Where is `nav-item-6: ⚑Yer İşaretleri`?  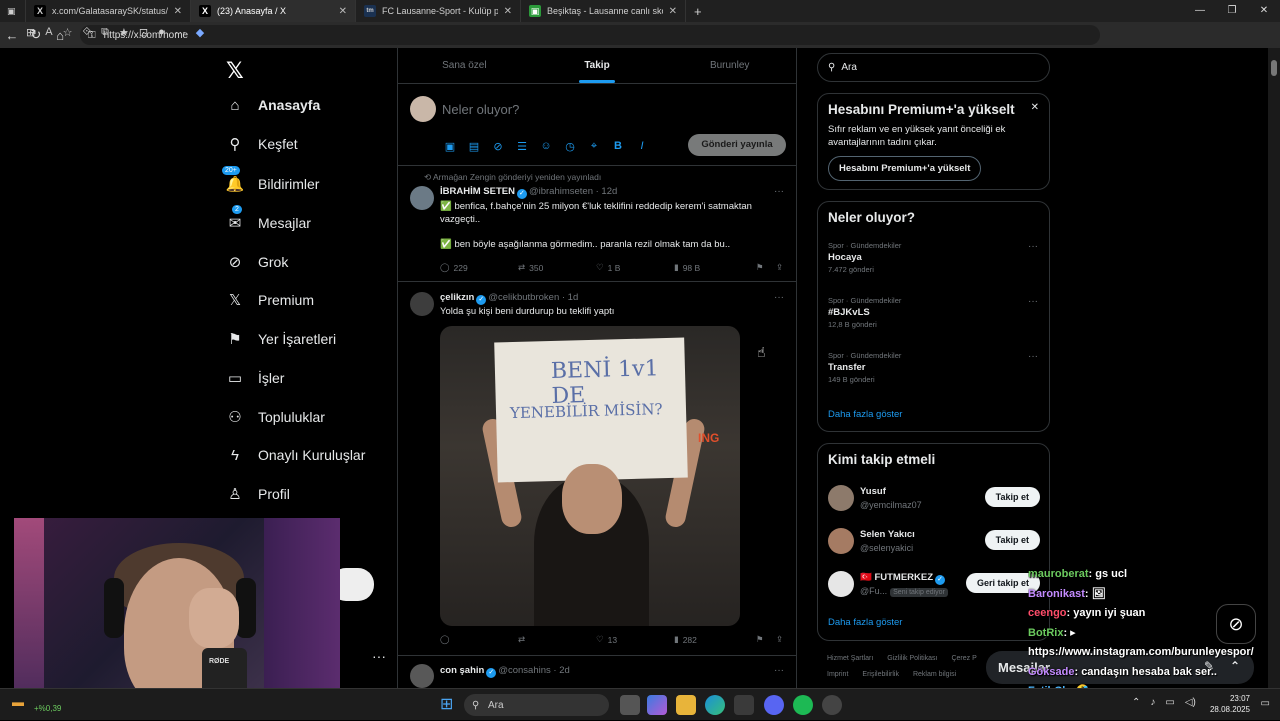 nav-item-6: ⚑Yer İşaretleri is located at coordinates (281, 339).